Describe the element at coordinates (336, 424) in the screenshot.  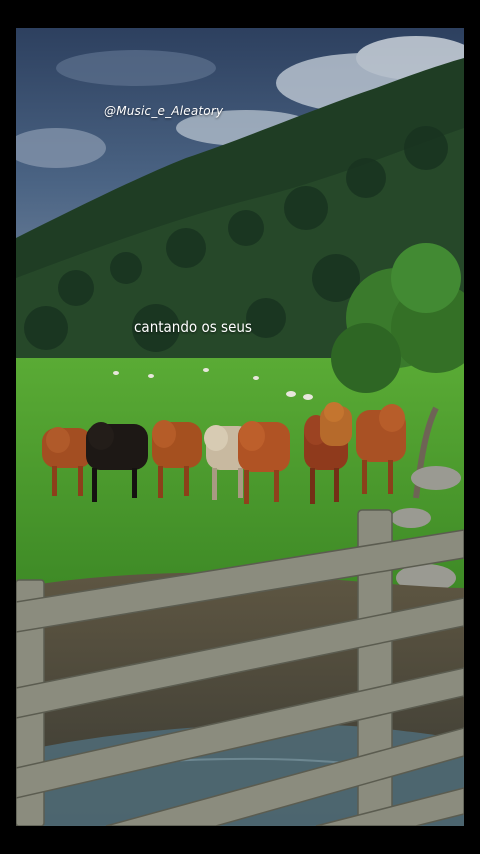
I see `cow` at that location.